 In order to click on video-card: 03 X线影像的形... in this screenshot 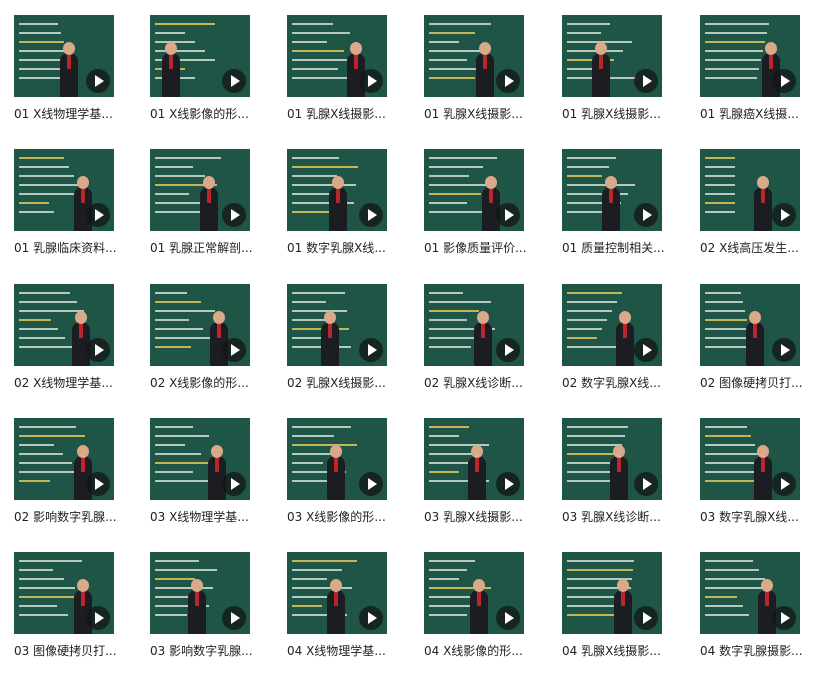, I will do `click(349, 481)`.